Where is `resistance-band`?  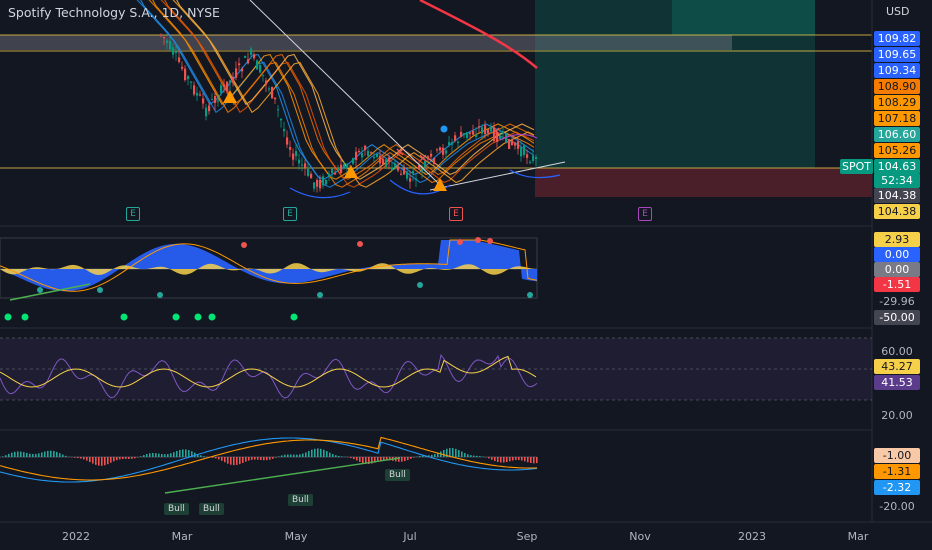
resistance-band is located at coordinates (366, 42).